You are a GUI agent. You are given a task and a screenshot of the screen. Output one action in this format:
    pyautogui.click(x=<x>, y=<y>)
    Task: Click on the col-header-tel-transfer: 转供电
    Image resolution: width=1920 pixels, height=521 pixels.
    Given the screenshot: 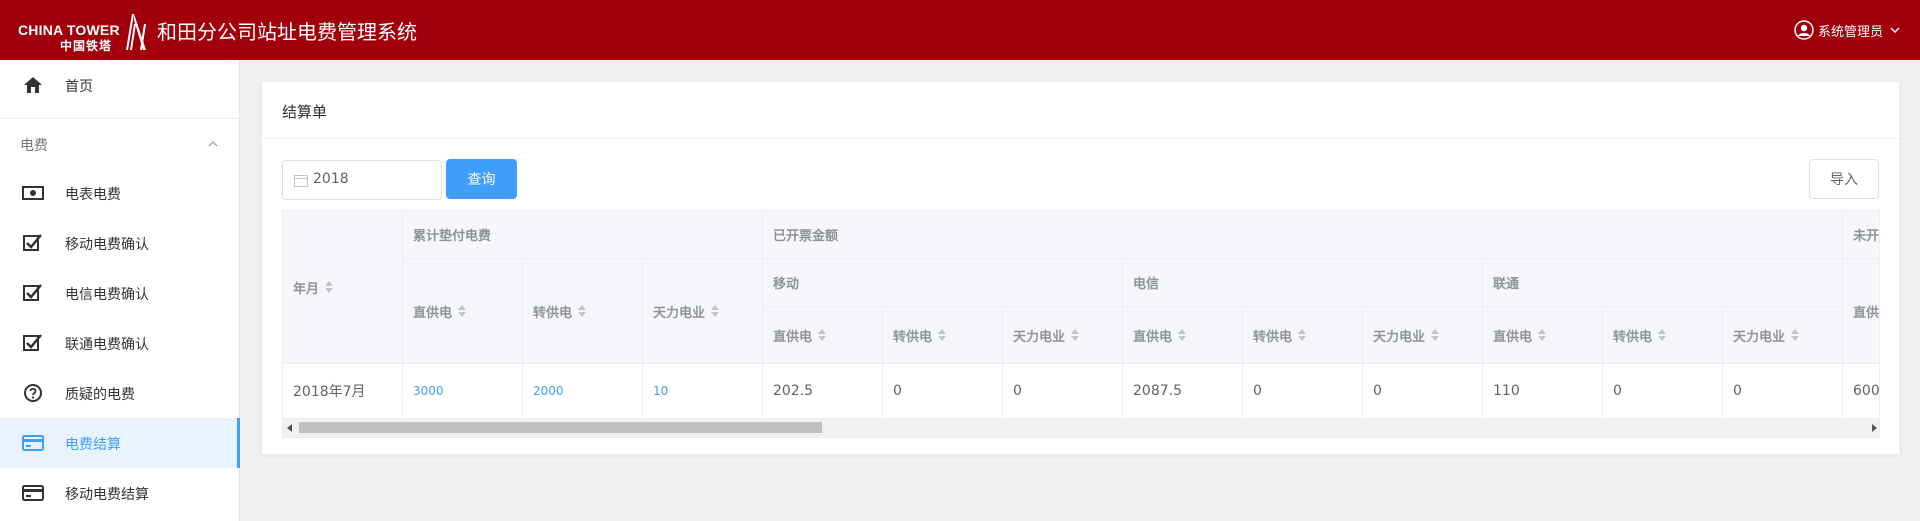 What is the action you would take?
    pyautogui.click(x=1303, y=335)
    